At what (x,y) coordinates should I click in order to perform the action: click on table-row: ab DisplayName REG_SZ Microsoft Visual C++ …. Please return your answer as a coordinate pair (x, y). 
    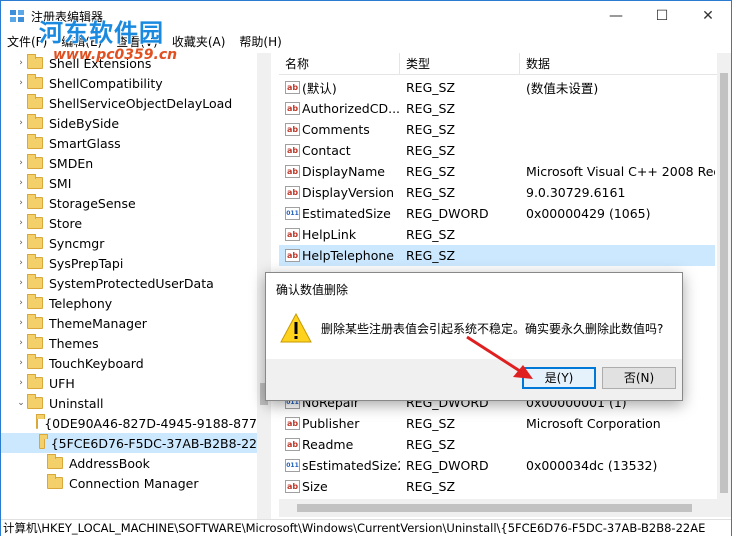
    Looking at the image, I should click on (497, 171).